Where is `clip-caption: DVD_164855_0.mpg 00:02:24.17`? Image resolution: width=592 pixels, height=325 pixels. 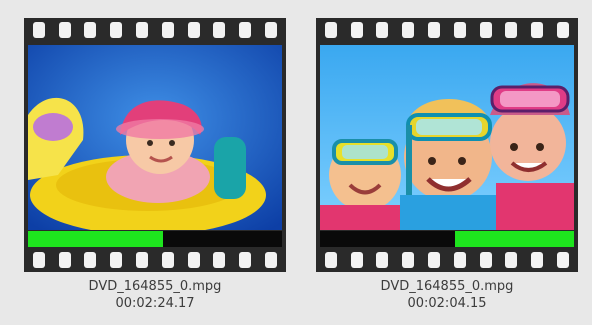 clip-caption: DVD_164855_0.mpg 00:02:24.17 is located at coordinates (155, 295).